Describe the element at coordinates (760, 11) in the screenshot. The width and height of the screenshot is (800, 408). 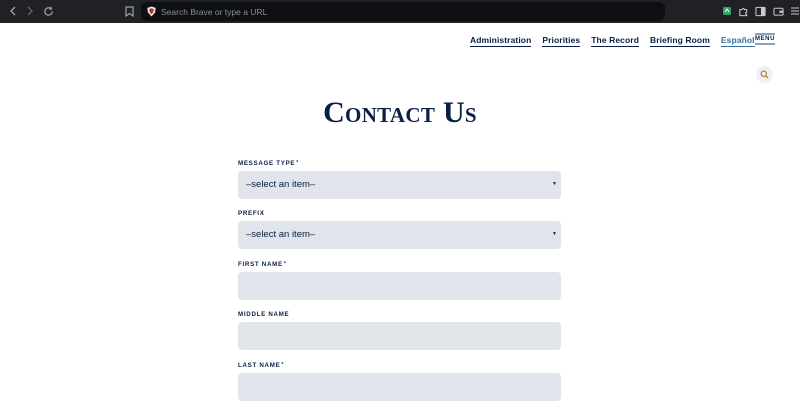
I see `sidebar-icon` at that location.